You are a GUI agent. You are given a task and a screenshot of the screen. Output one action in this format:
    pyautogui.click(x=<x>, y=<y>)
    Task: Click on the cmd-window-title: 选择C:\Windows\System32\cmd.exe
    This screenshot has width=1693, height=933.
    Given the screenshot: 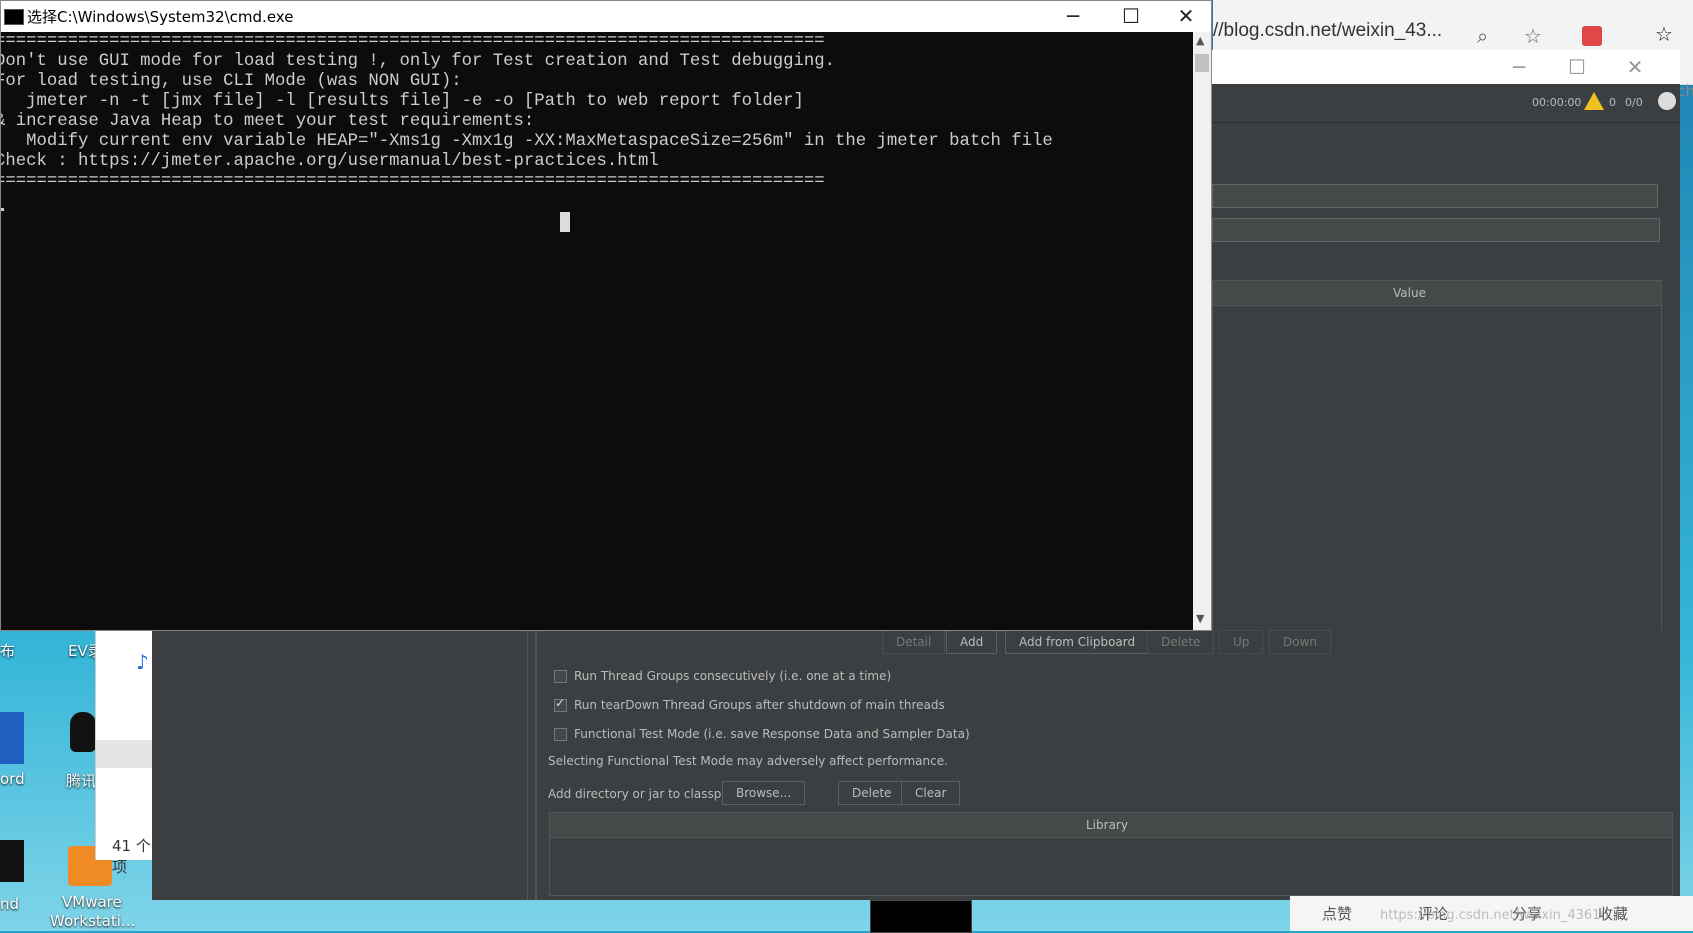 What is the action you would take?
    pyautogui.click(x=160, y=17)
    